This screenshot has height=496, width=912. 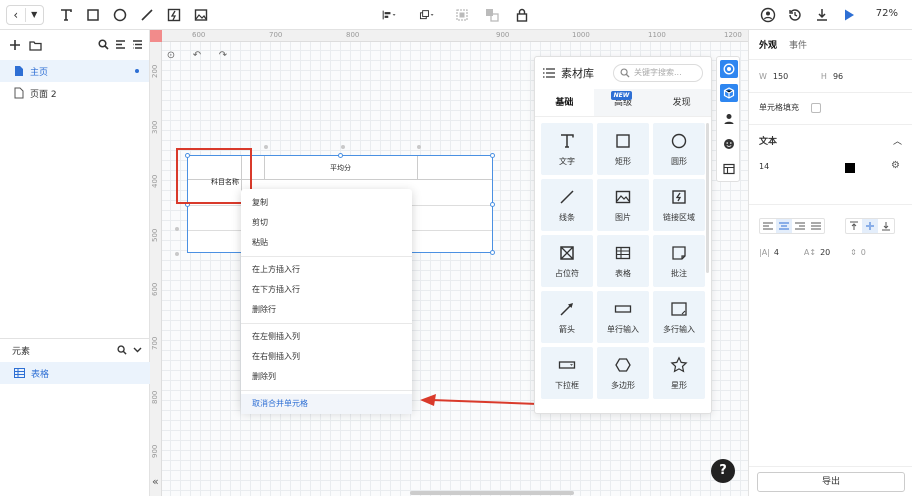 I want to click on template-icon, so click(x=729, y=169).